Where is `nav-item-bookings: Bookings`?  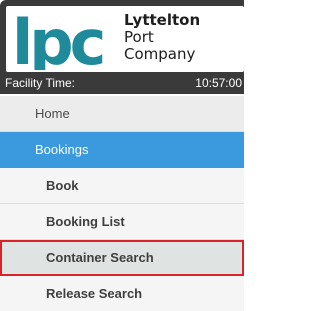 nav-item-bookings: Bookings is located at coordinates (122, 150).